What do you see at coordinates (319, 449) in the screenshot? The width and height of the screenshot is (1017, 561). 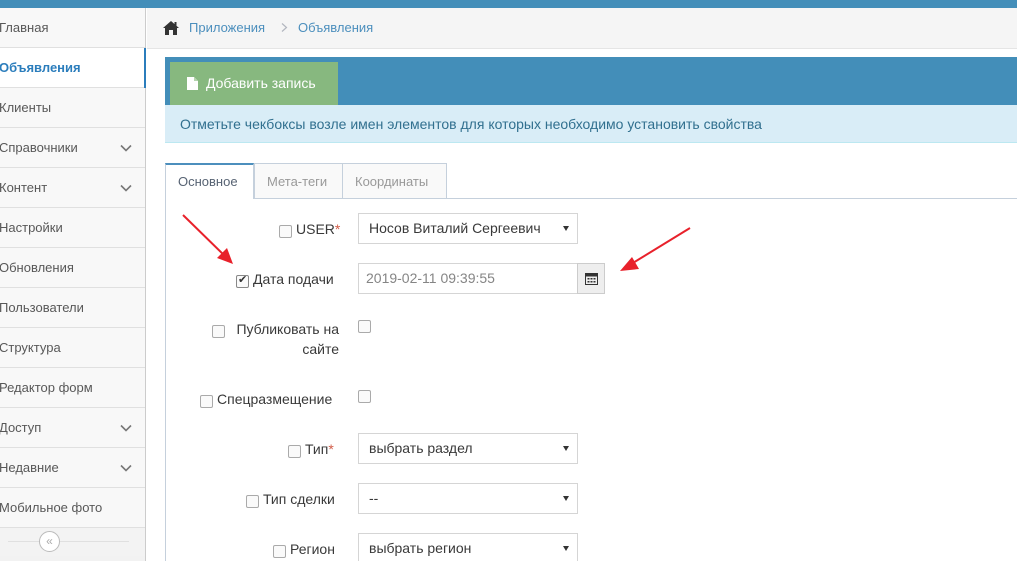 I see `type-field-label: Тип*` at bounding box center [319, 449].